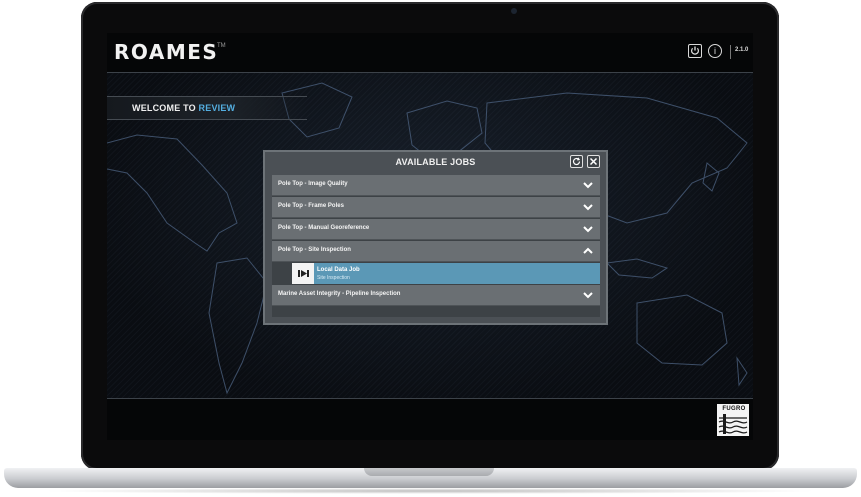 This screenshot has height=497, width=861. I want to click on laptop-notch, so click(429, 472).